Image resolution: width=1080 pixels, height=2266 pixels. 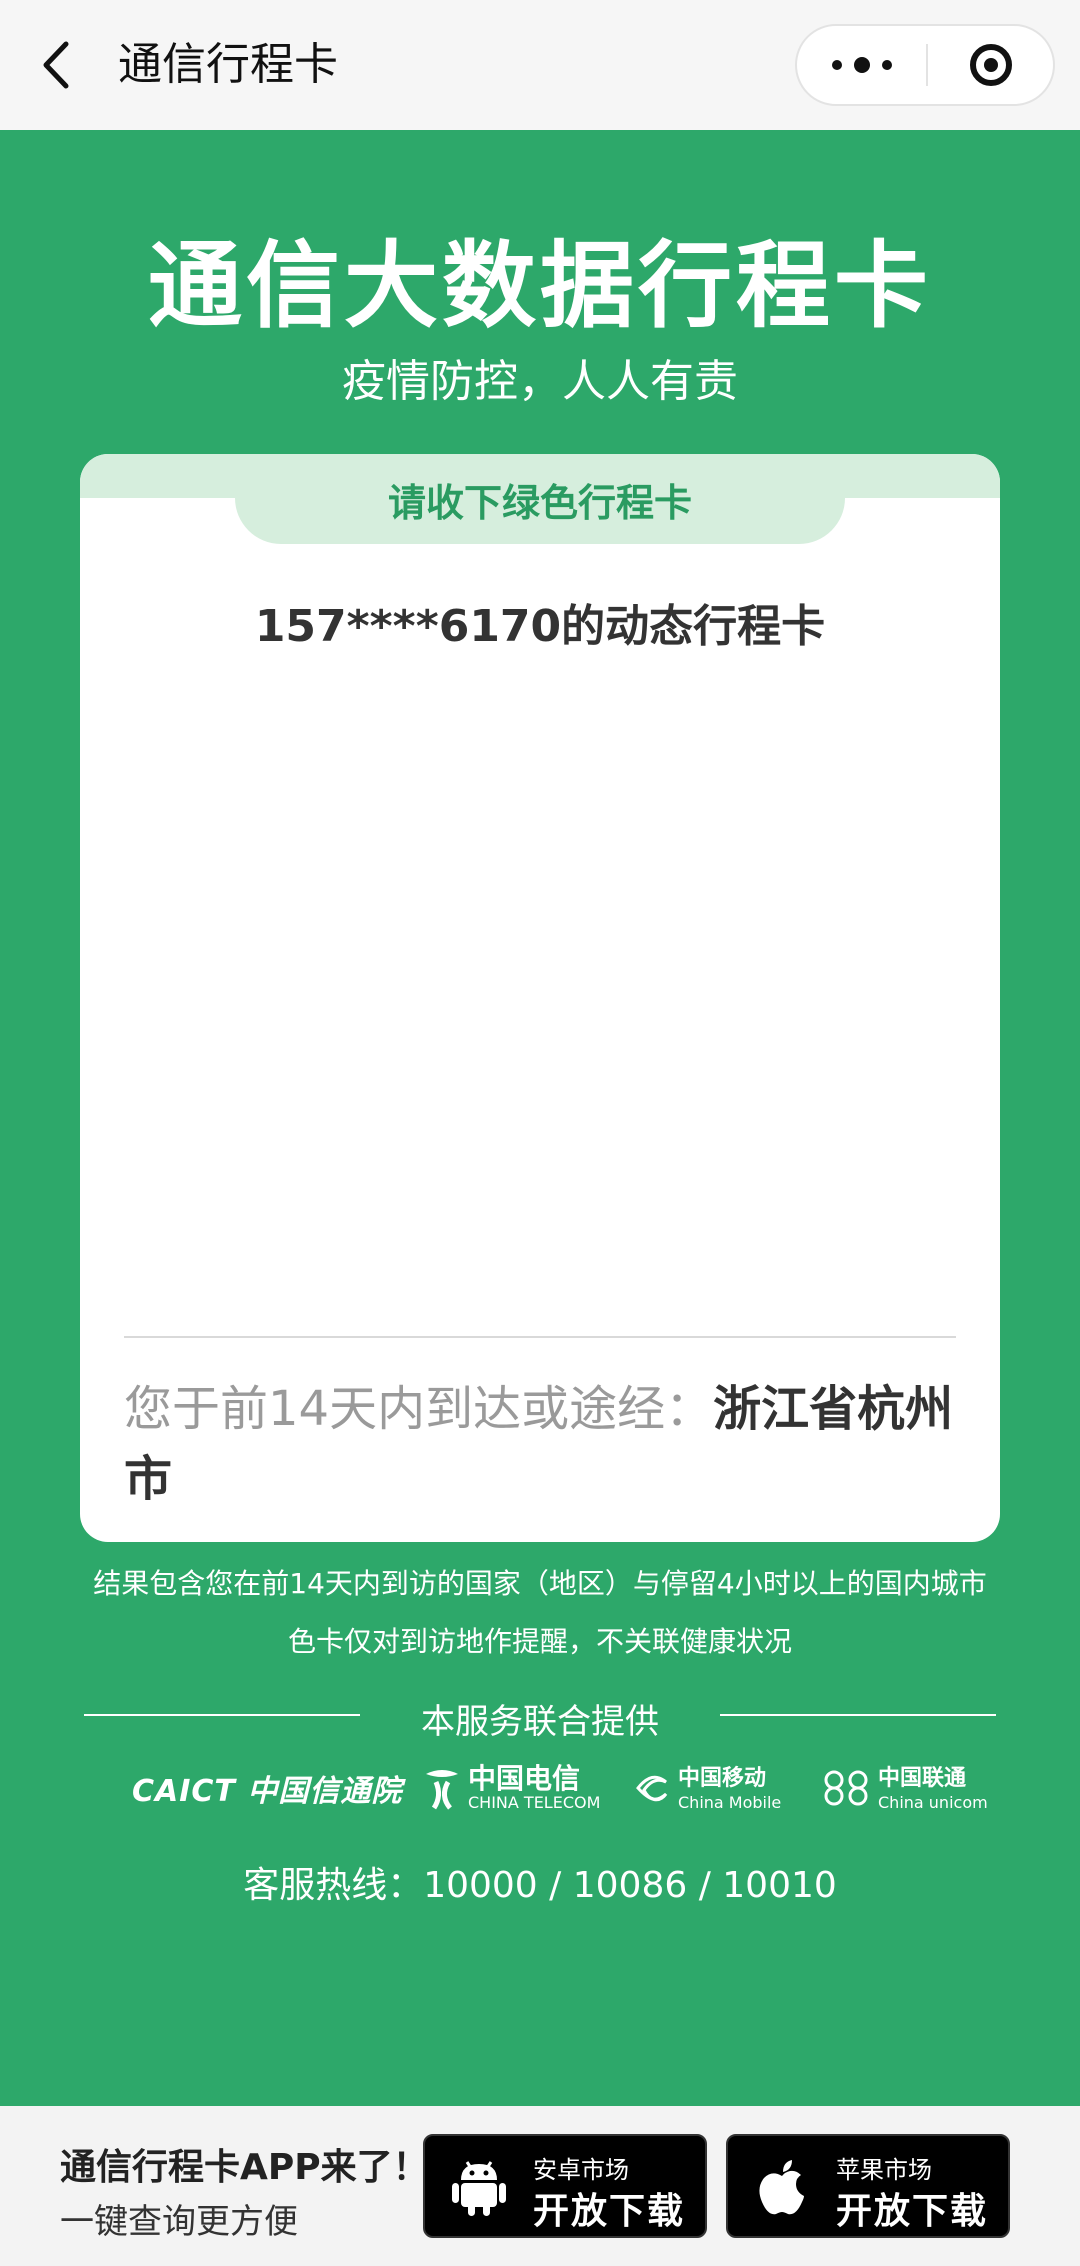 I want to click on caict-logo: CAICT 中国信通院, so click(x=267, y=1788).